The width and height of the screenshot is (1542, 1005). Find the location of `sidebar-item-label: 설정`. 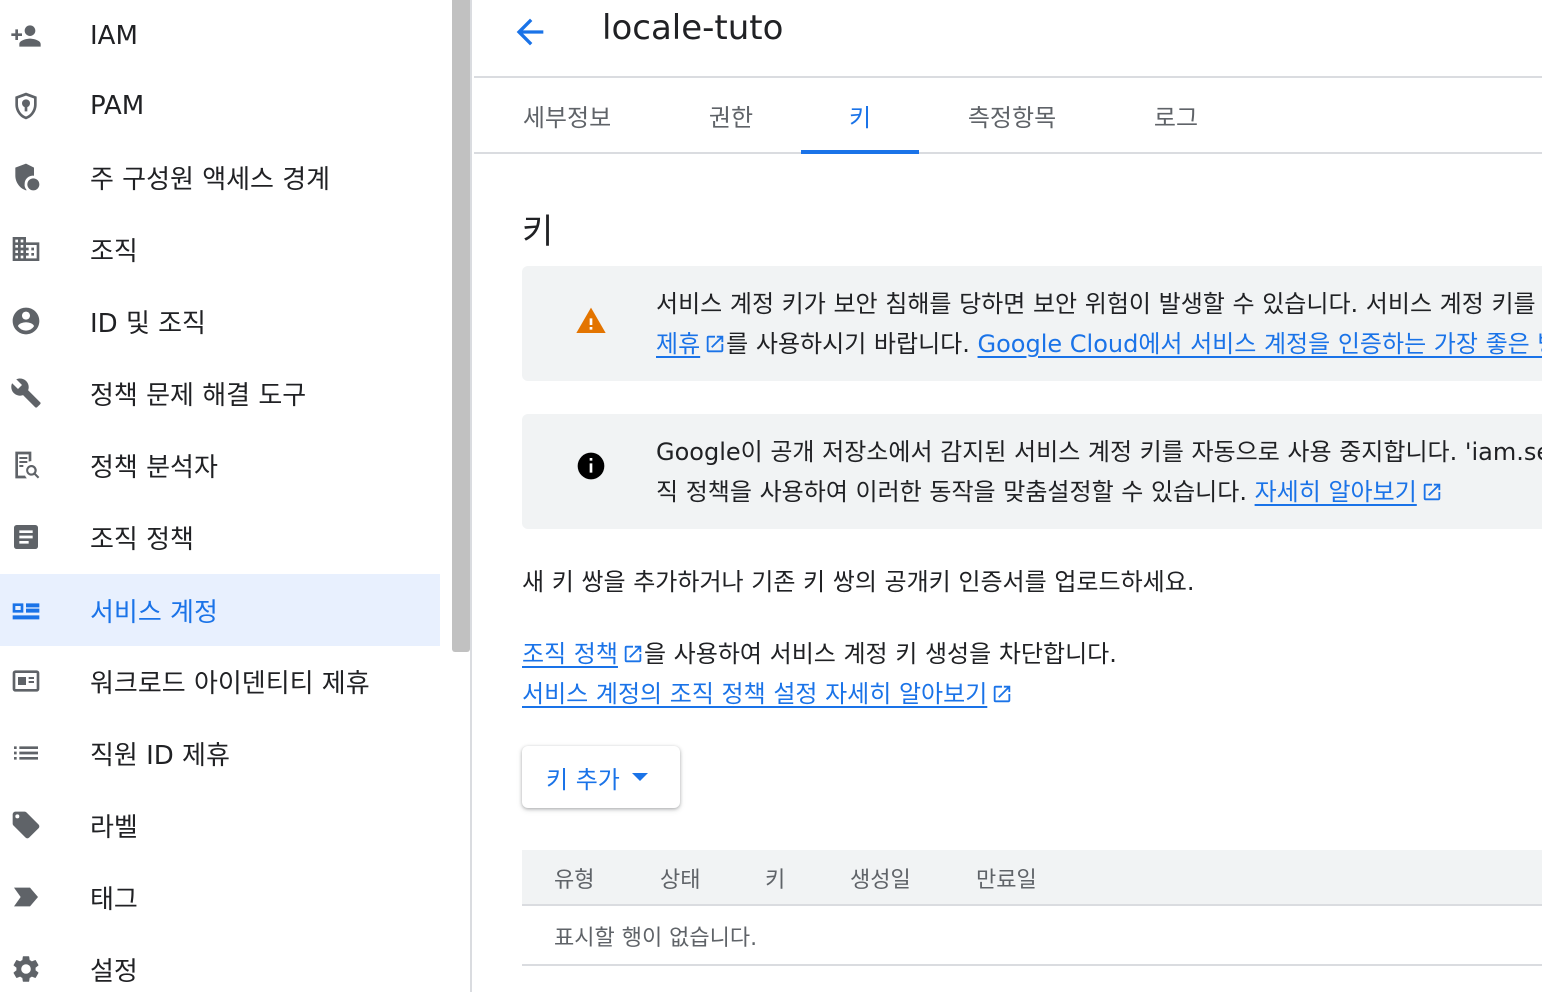

sidebar-item-label: 설정 is located at coordinates (114, 969).